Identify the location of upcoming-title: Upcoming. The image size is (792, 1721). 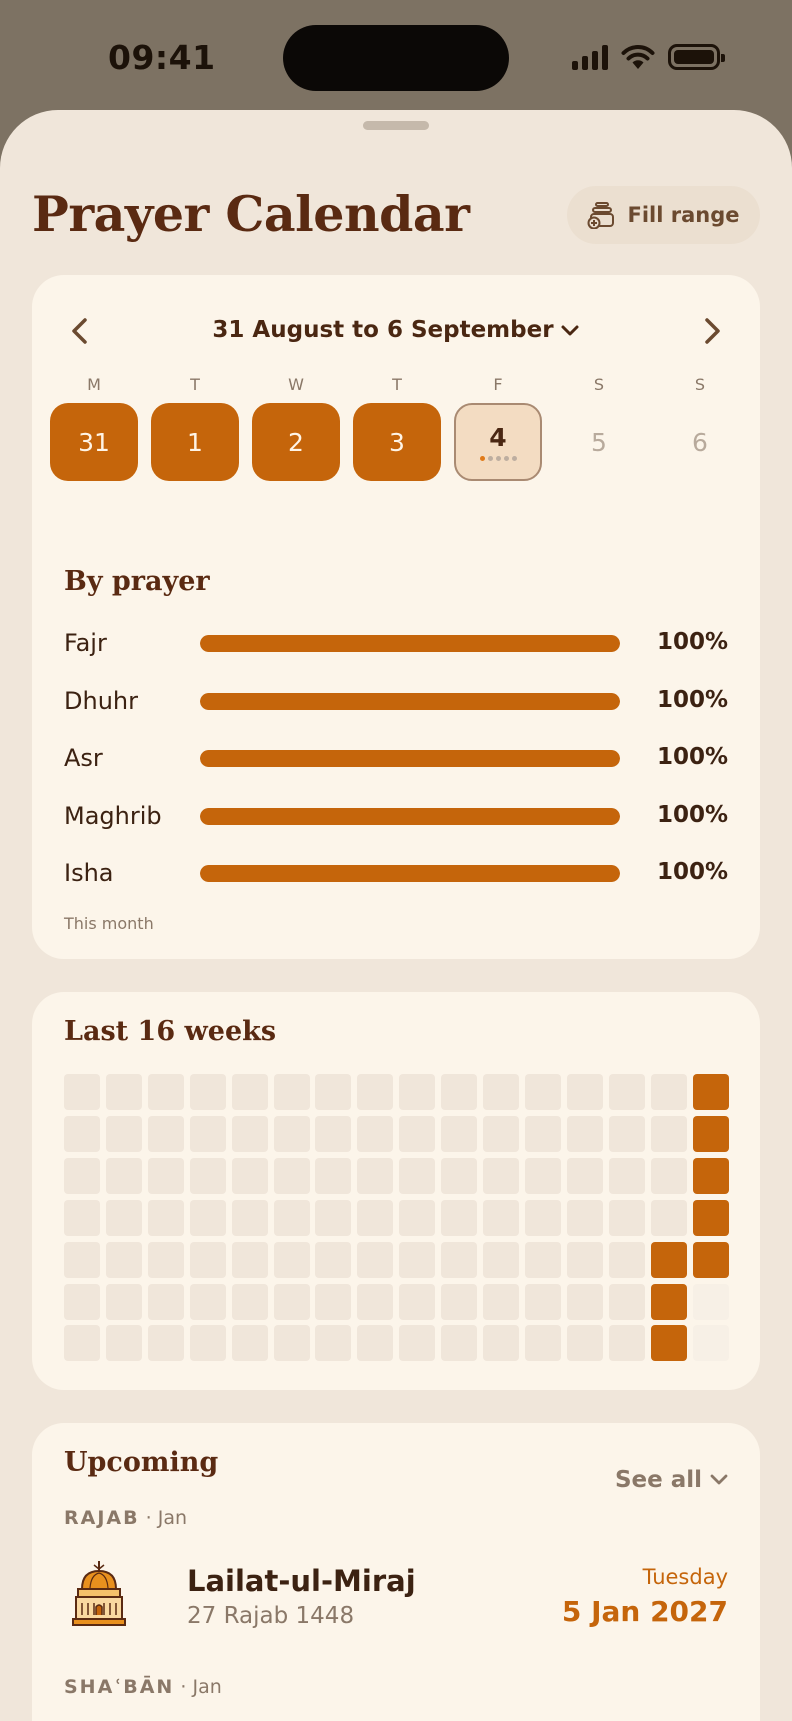
(141, 1462).